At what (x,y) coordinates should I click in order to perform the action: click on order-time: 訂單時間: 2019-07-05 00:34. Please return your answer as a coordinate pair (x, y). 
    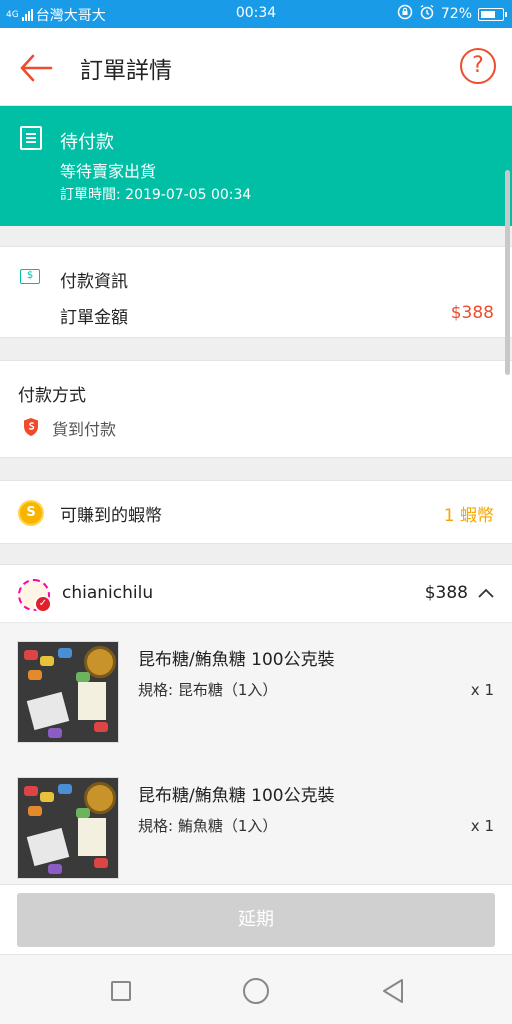
    Looking at the image, I should click on (156, 195).